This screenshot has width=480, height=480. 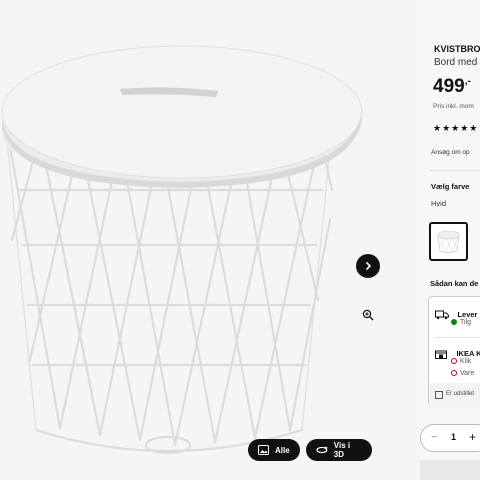 I want to click on display-note: Er udstillet, so click(x=460, y=394).